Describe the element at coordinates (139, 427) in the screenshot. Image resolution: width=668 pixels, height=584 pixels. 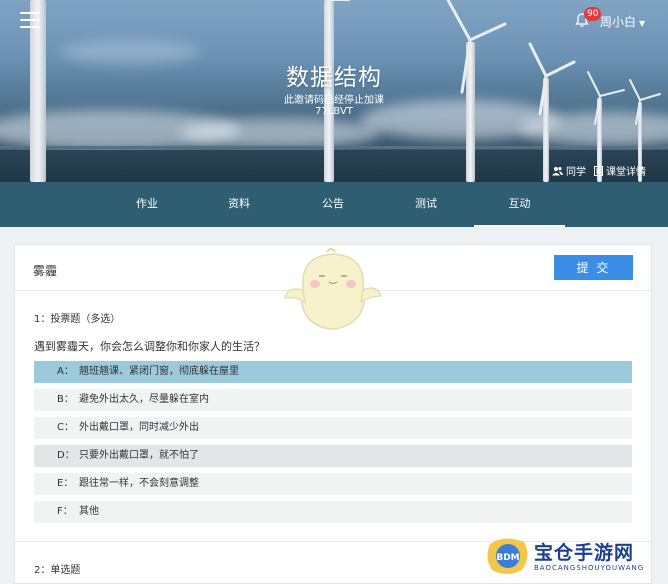
I see `option-label: 外出戴口罩，同时减少外出` at that location.